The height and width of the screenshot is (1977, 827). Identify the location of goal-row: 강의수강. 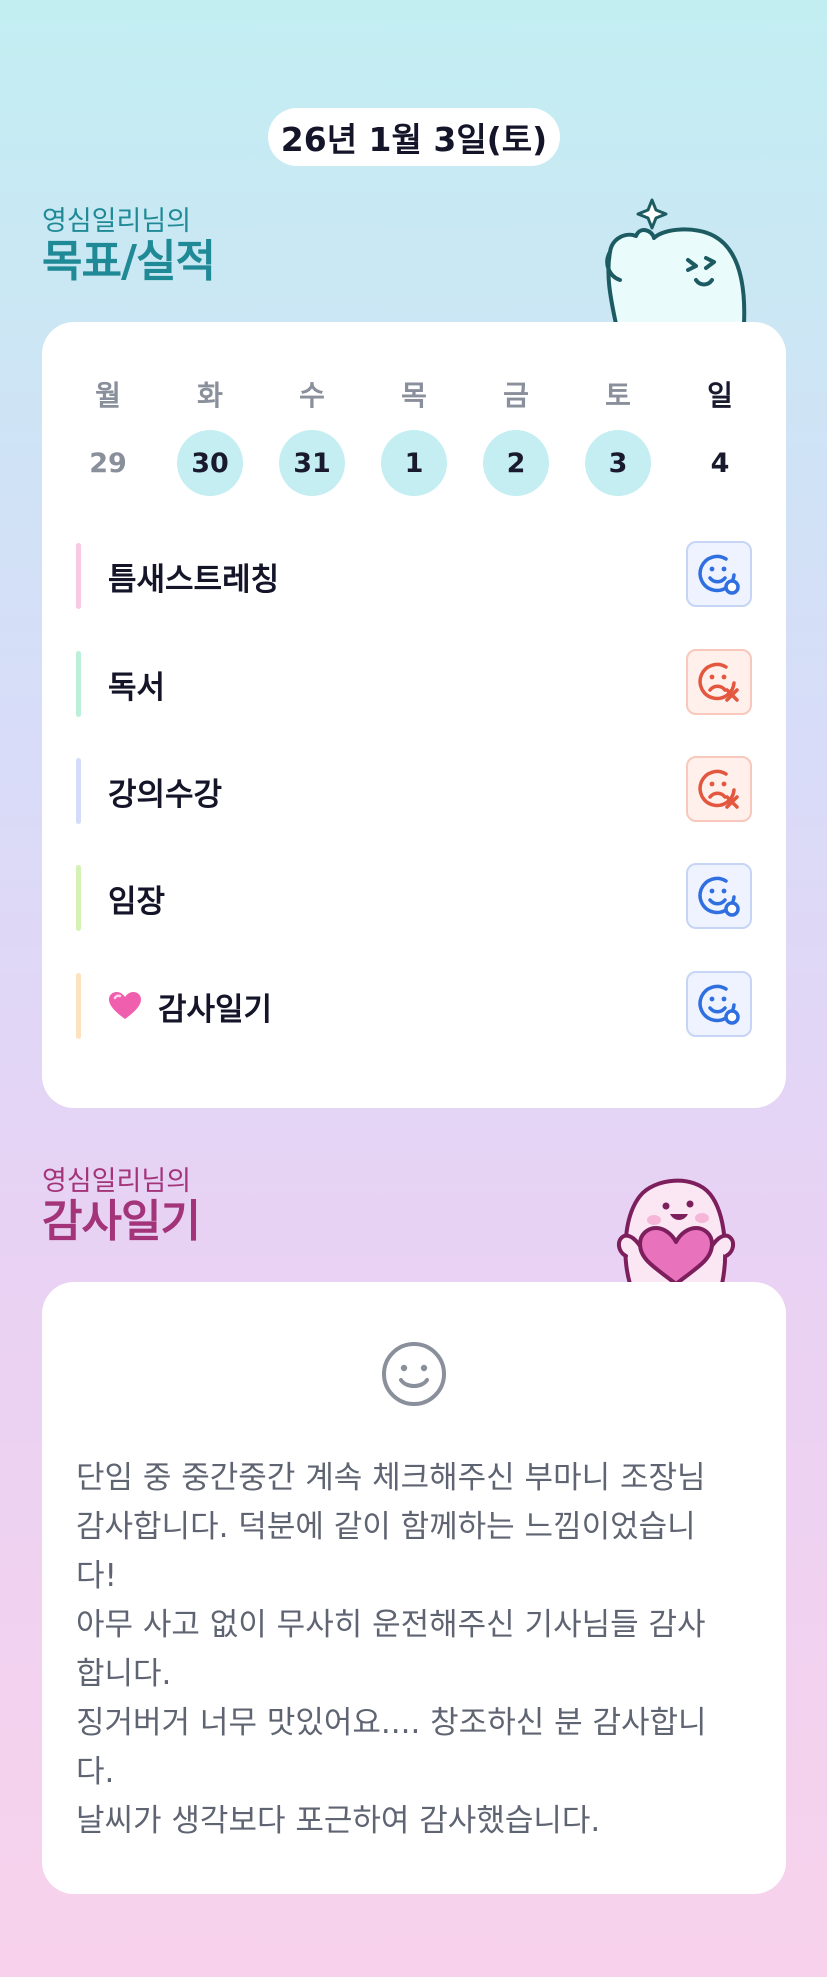
(414, 790).